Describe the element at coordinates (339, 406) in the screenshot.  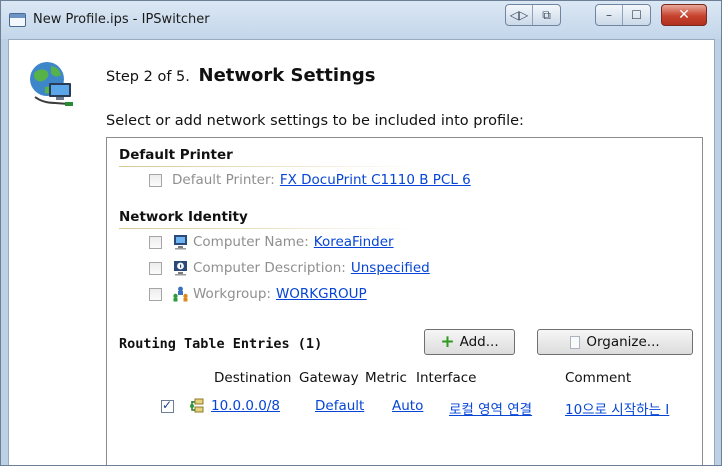
I see `route-gateway: Default` at that location.